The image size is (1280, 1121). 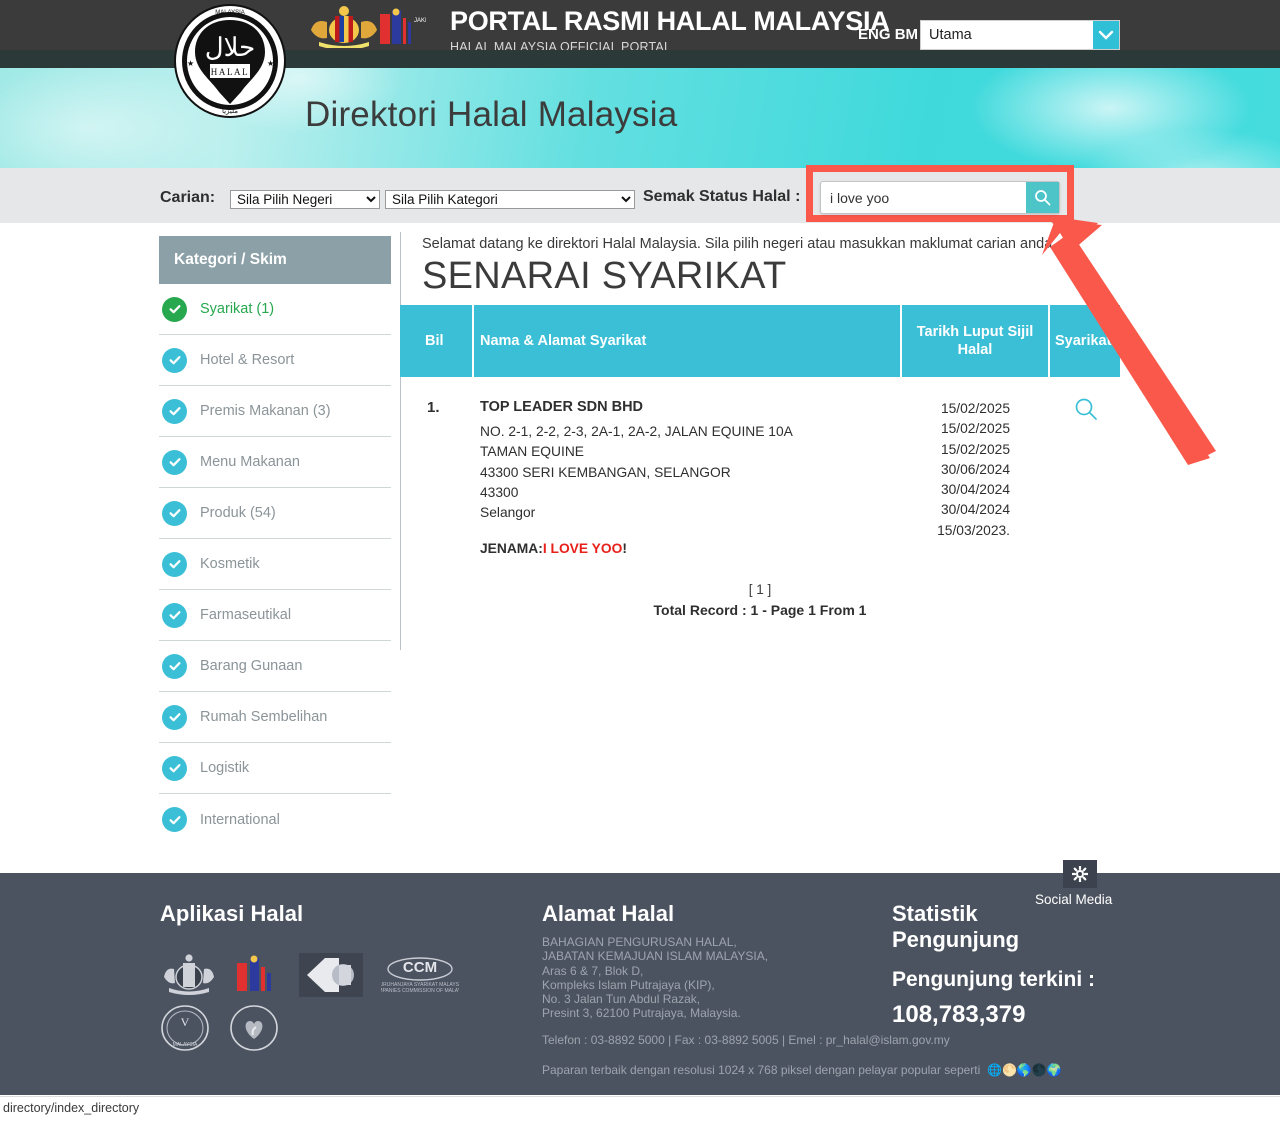 What do you see at coordinates (1009, 1070) in the screenshot?
I see `firefox-icon: 🌕` at bounding box center [1009, 1070].